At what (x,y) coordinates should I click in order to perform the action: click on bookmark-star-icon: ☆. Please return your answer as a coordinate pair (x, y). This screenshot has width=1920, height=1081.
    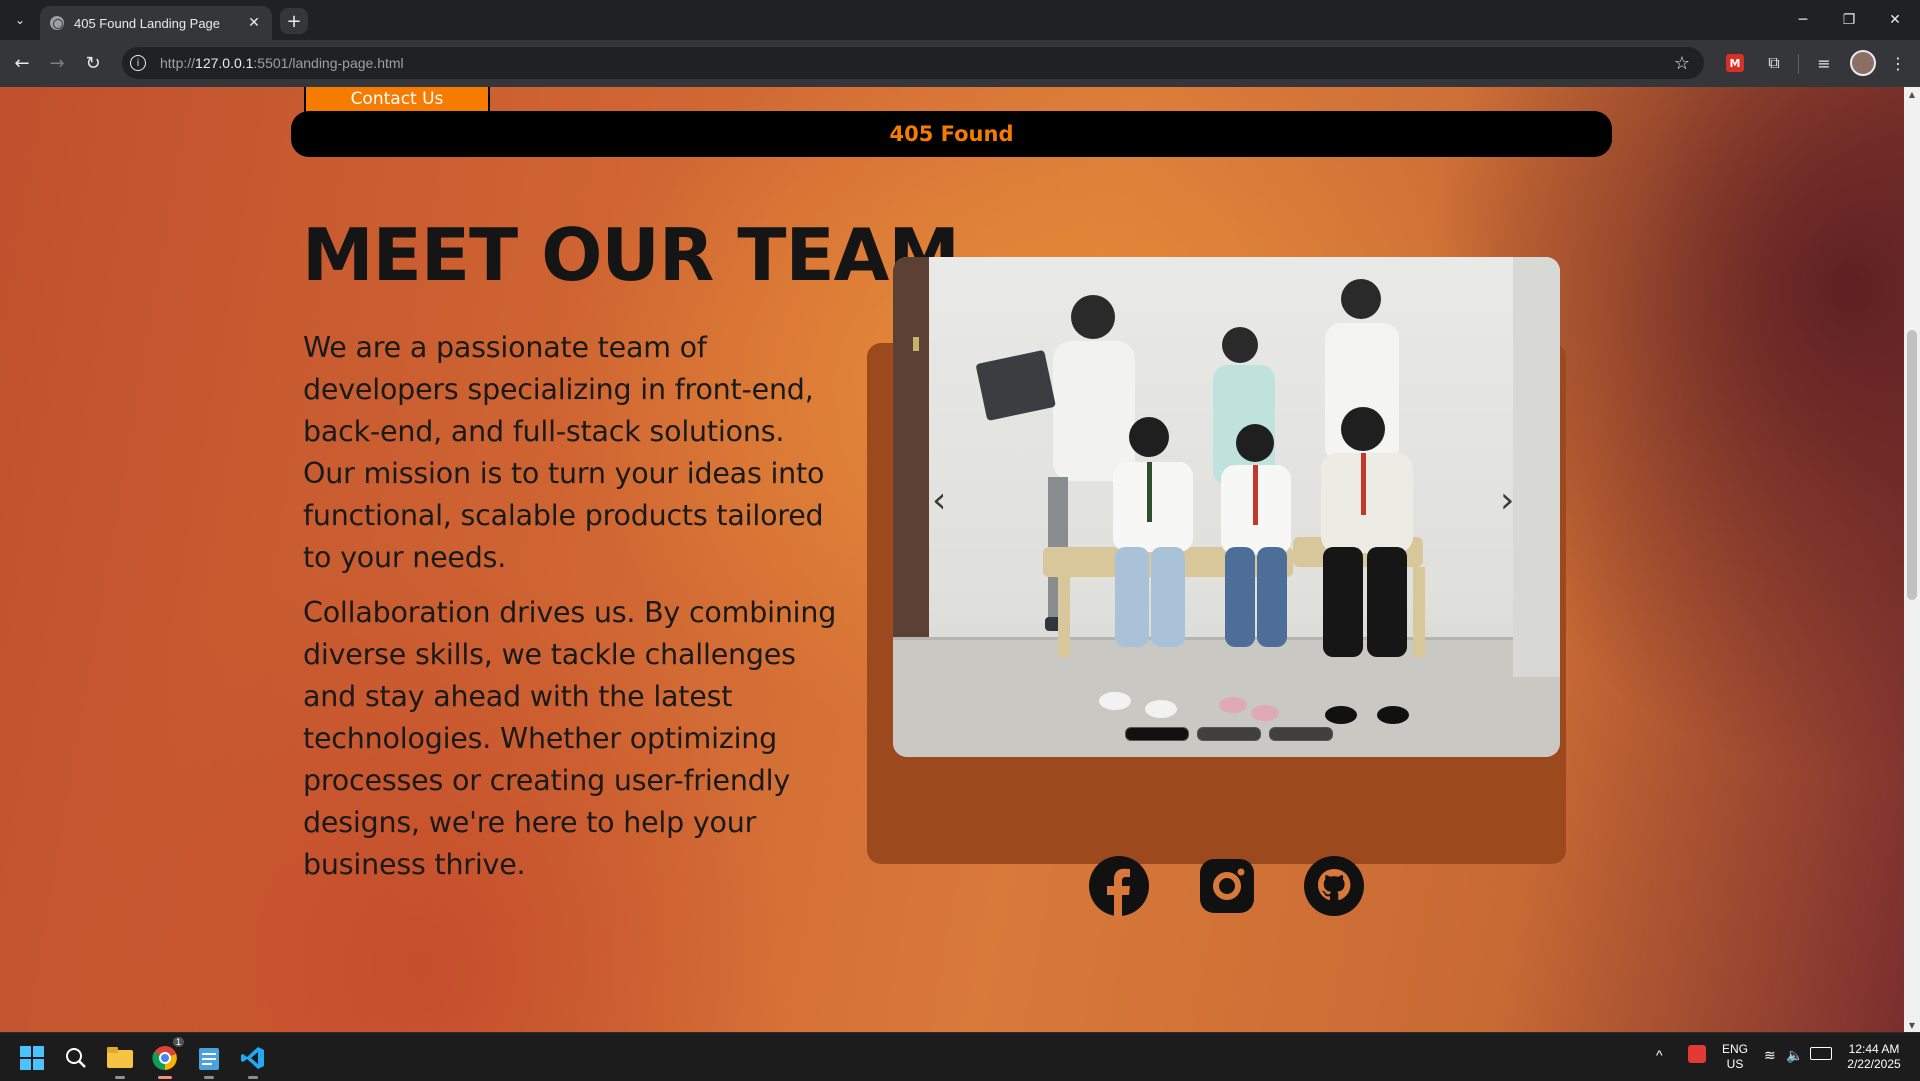
    Looking at the image, I should click on (1682, 63).